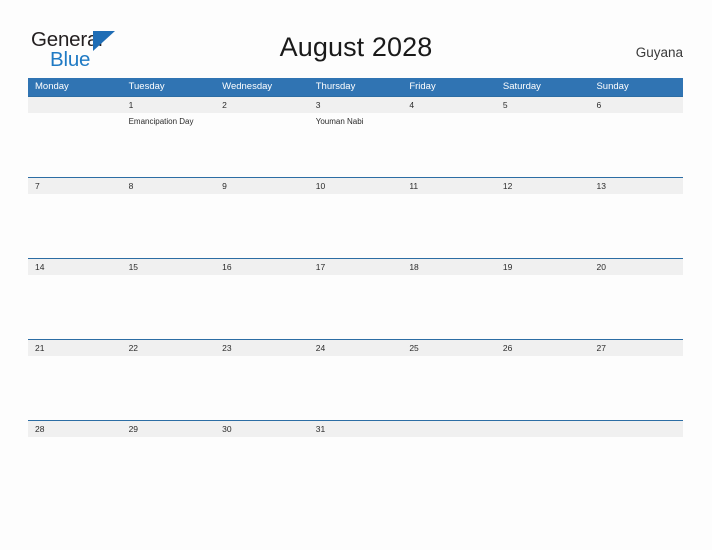 This screenshot has height=550, width=712. What do you see at coordinates (75, 348) in the screenshot?
I see `date-number: 21` at bounding box center [75, 348].